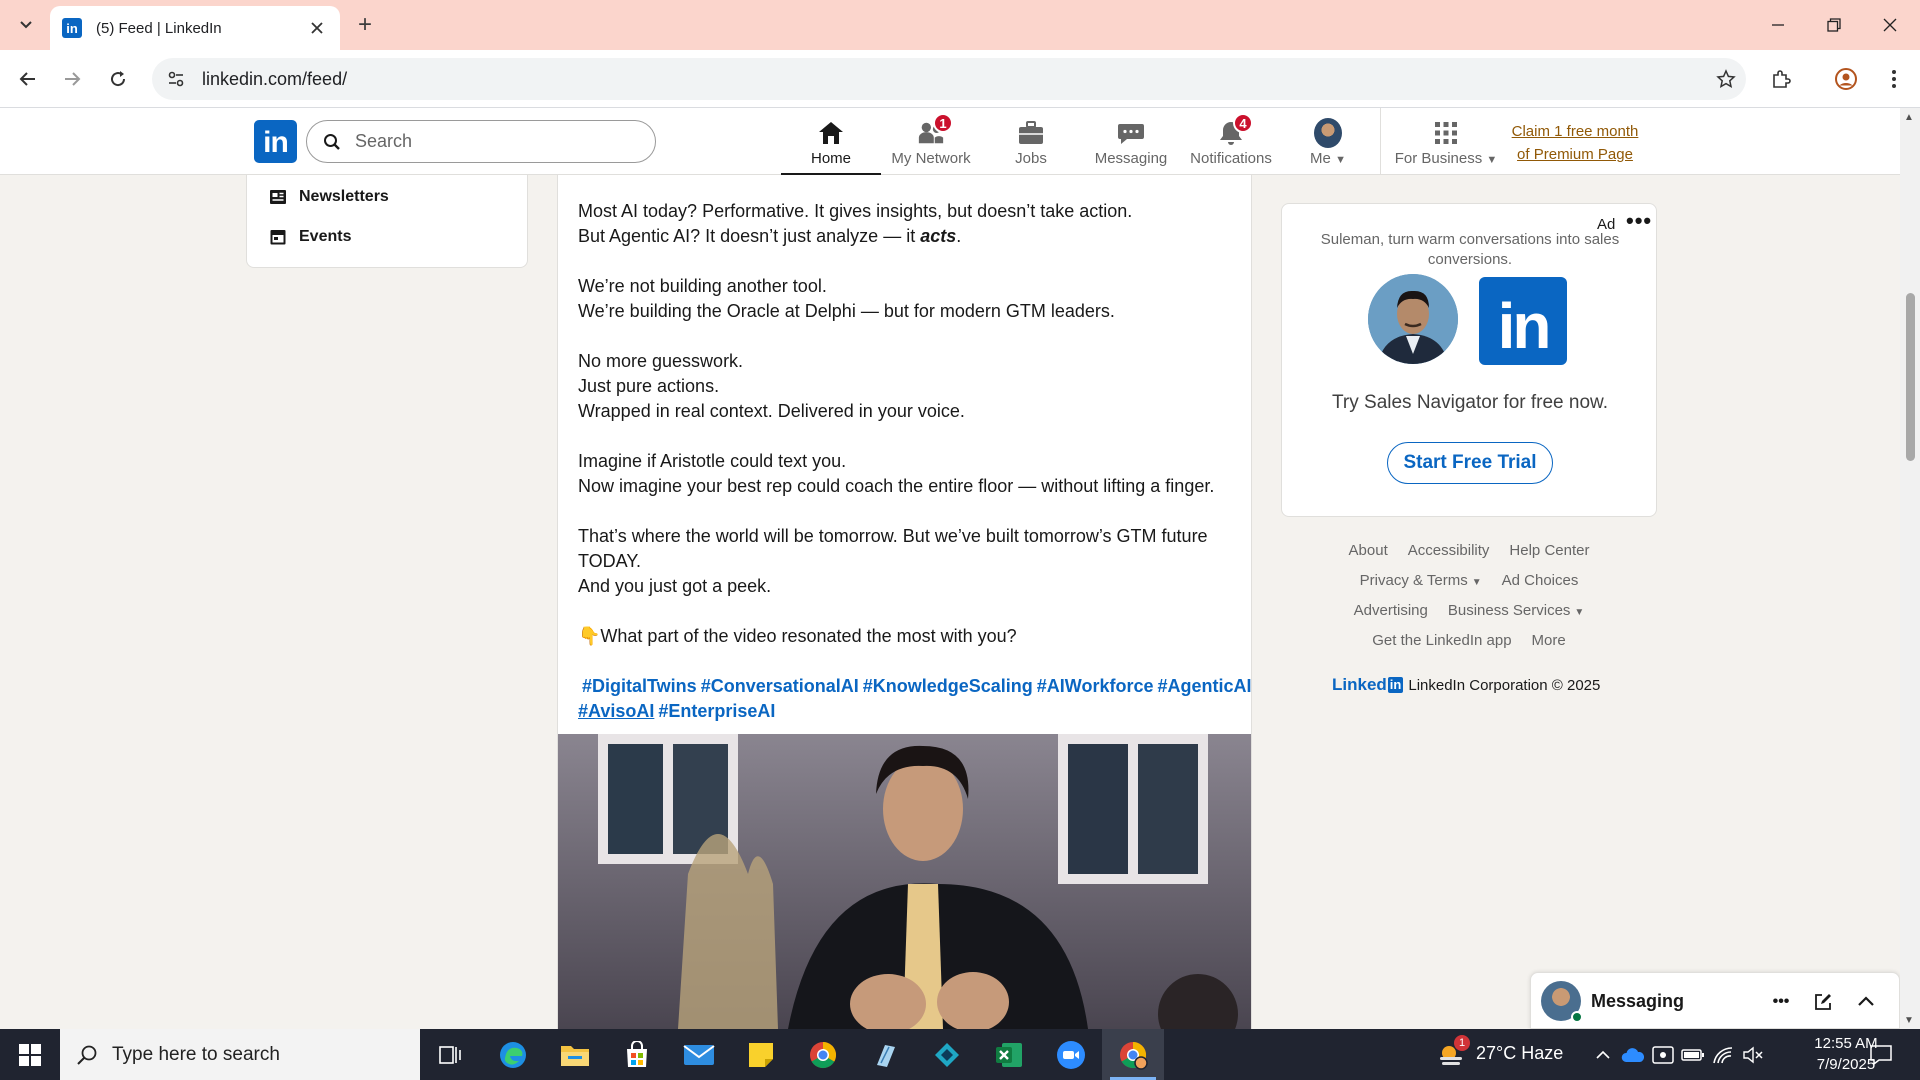 The height and width of the screenshot is (1080, 1920). What do you see at coordinates (1071, 1054) in the screenshot?
I see `taskbar-app-zoom` at bounding box center [1071, 1054].